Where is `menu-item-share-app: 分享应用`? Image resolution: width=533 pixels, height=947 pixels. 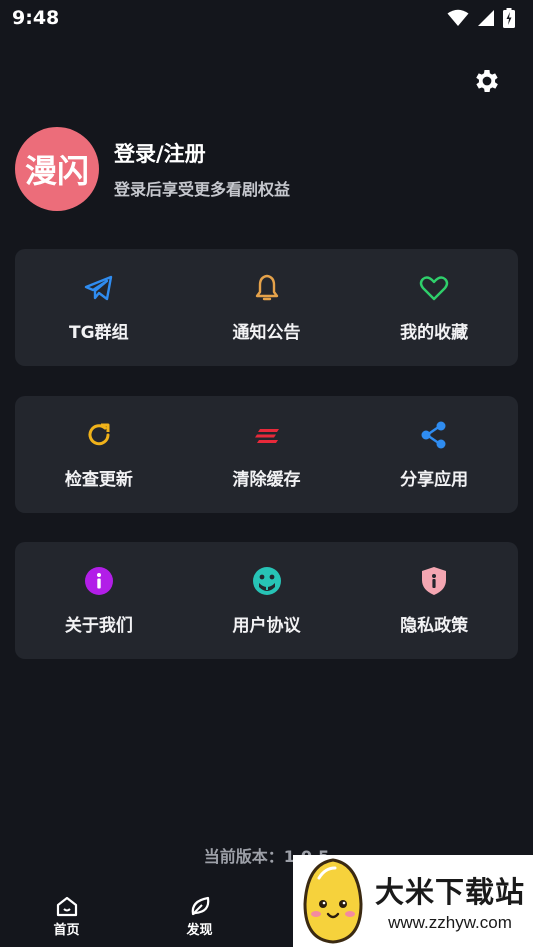 menu-item-share-app: 分享应用 is located at coordinates (434, 454).